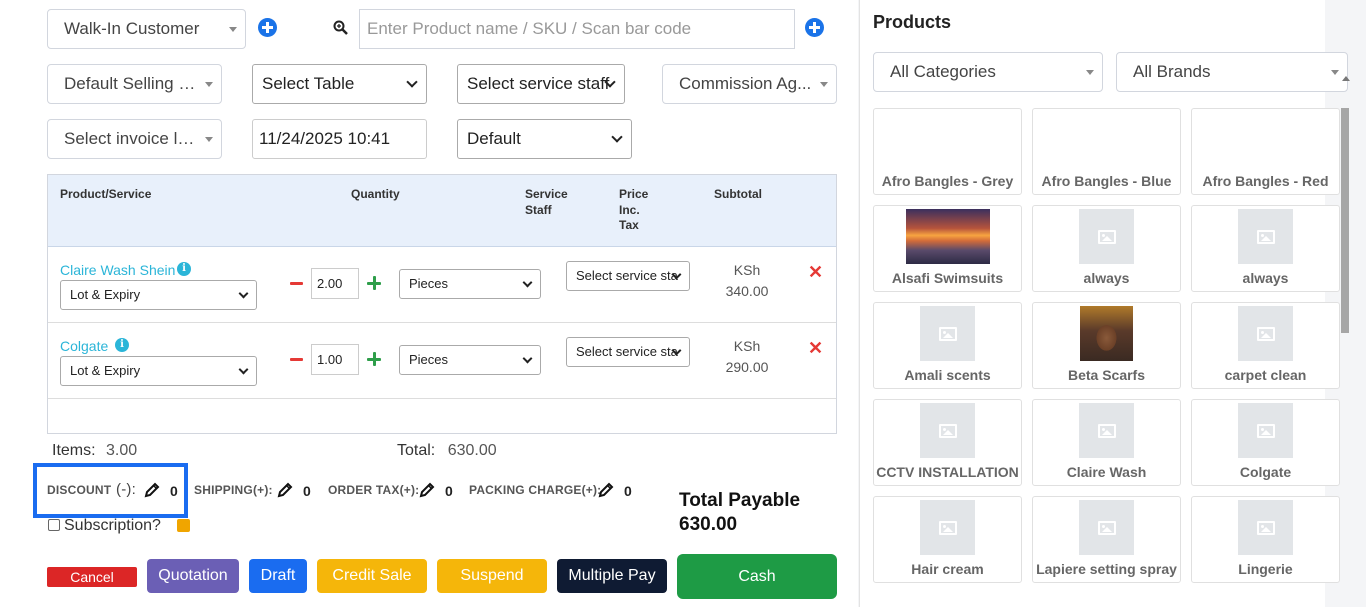  I want to click on product-card: CCTV INSTALLATION, so click(947, 442).